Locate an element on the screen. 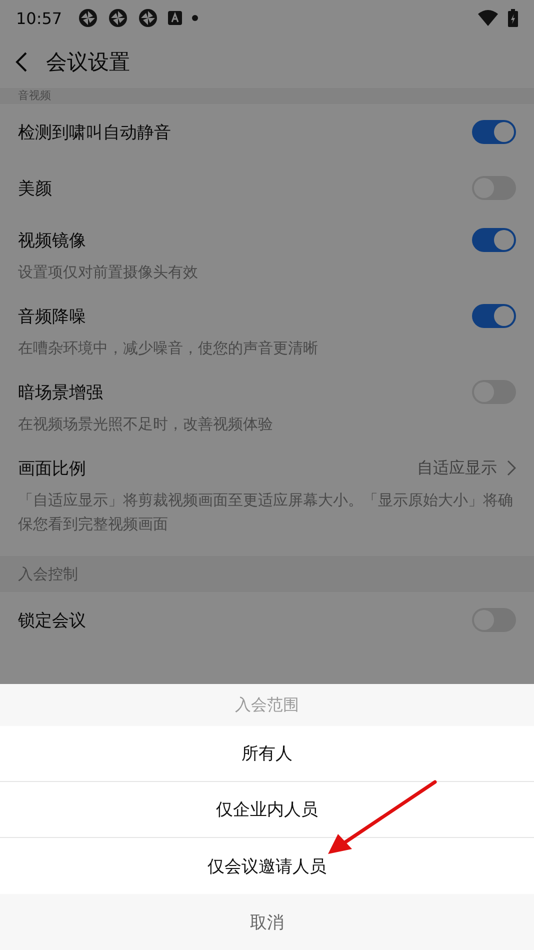 The width and height of the screenshot is (534, 950). setting-description: 在视频场景光照不足时，改善视频体验 is located at coordinates (146, 424).